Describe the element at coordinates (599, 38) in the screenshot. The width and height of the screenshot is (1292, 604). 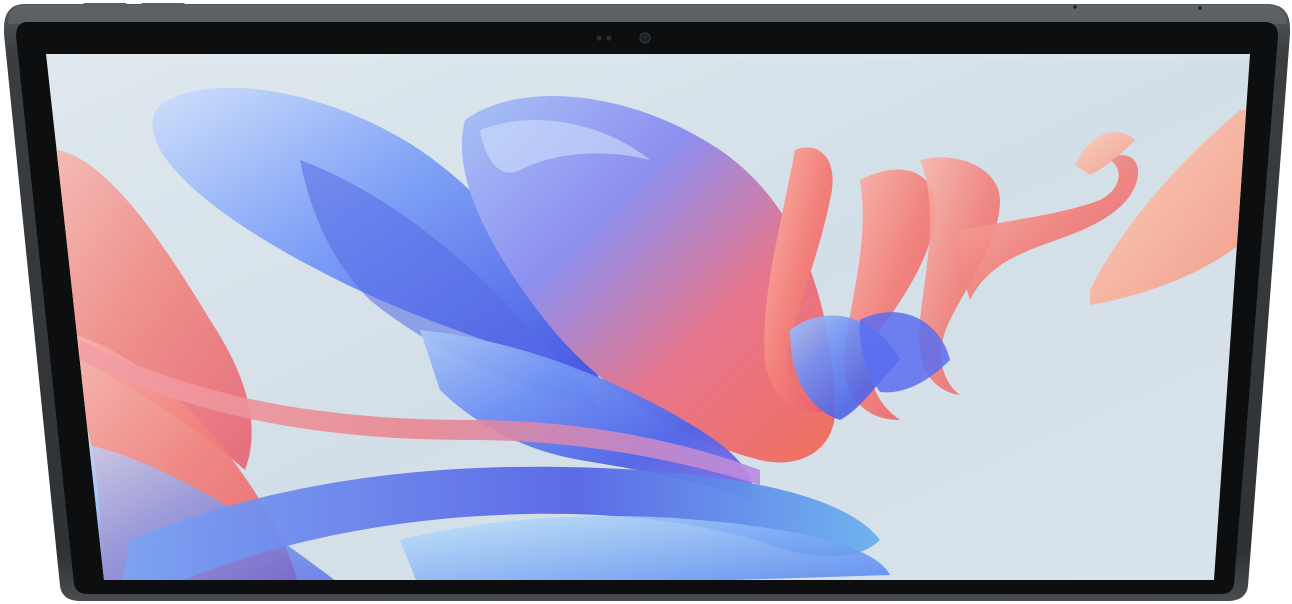
I see `ambient-light-sensor` at that location.